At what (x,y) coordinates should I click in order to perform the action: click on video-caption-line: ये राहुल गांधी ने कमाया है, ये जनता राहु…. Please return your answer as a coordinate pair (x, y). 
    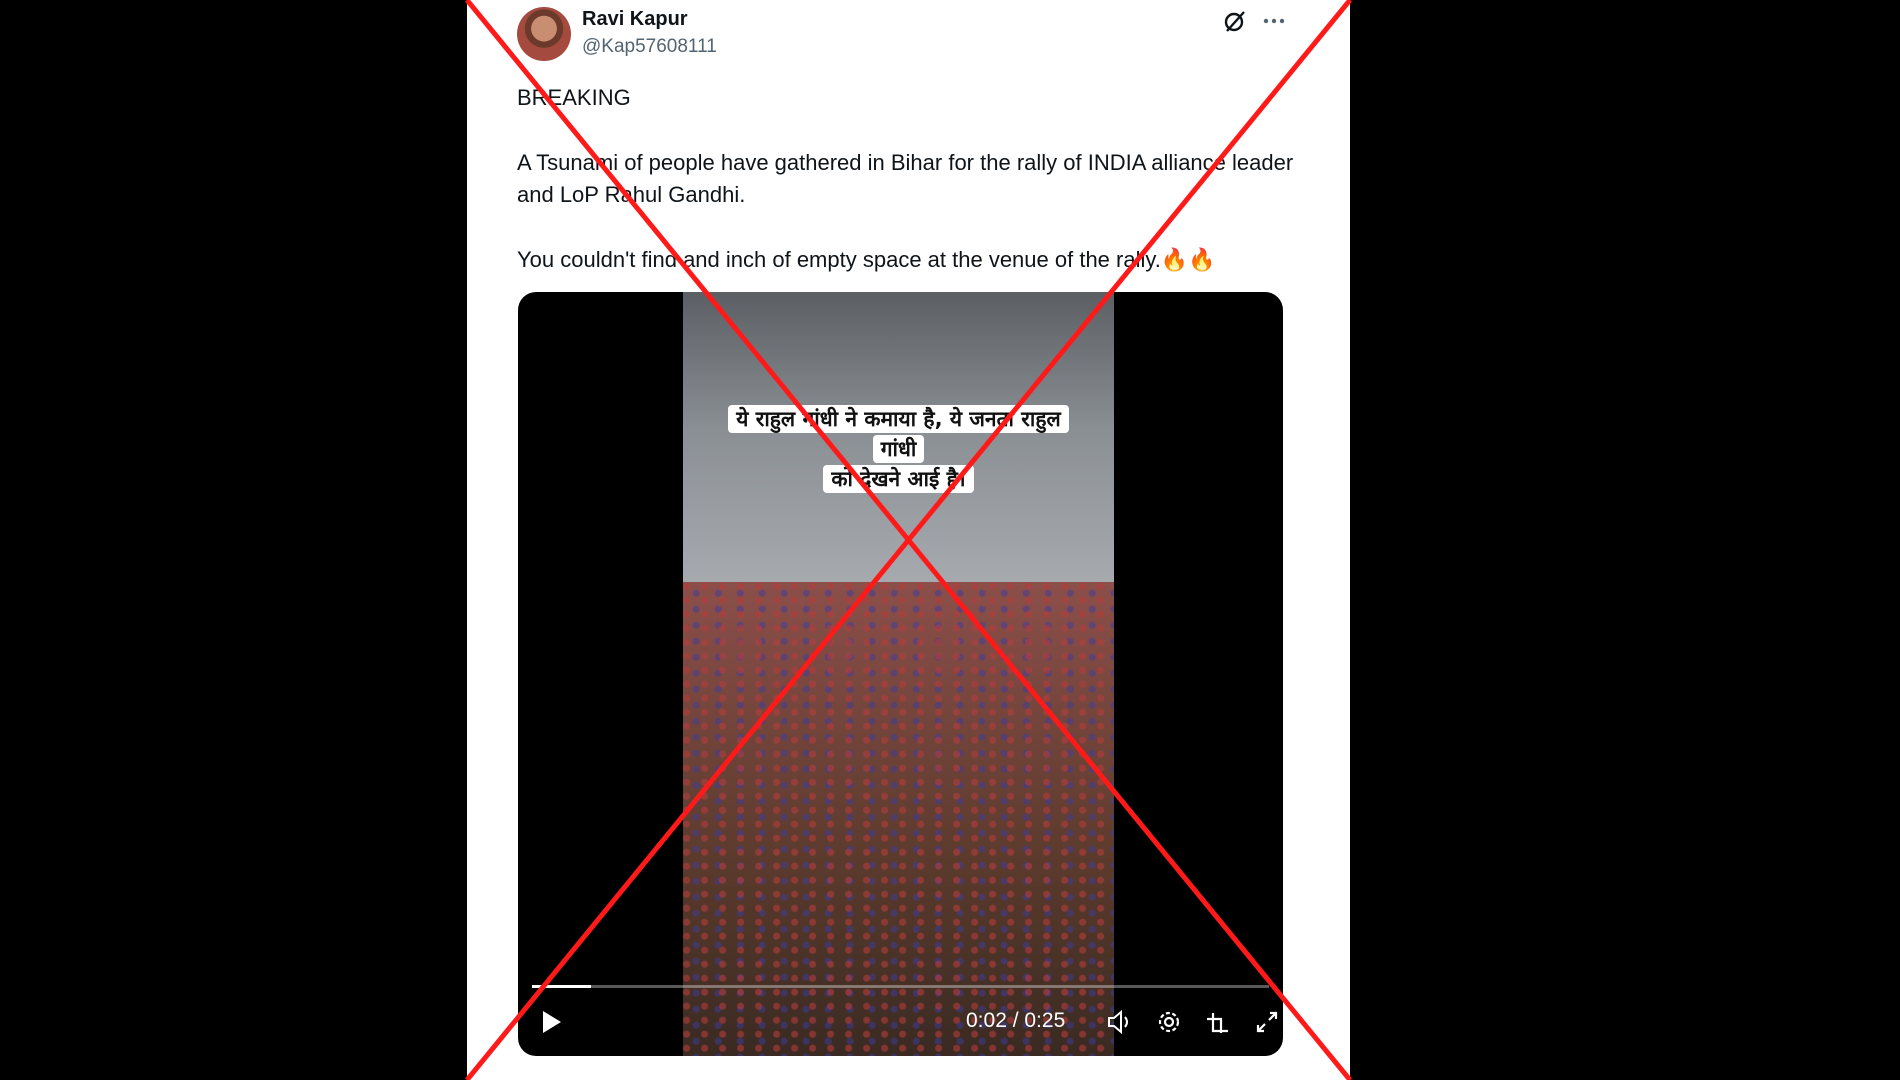
    Looking at the image, I should click on (898, 434).